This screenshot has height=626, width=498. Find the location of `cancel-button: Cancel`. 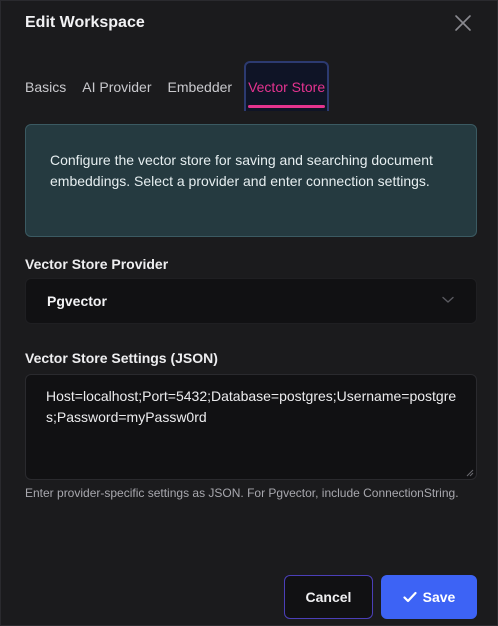

cancel-button: Cancel is located at coordinates (328, 597).